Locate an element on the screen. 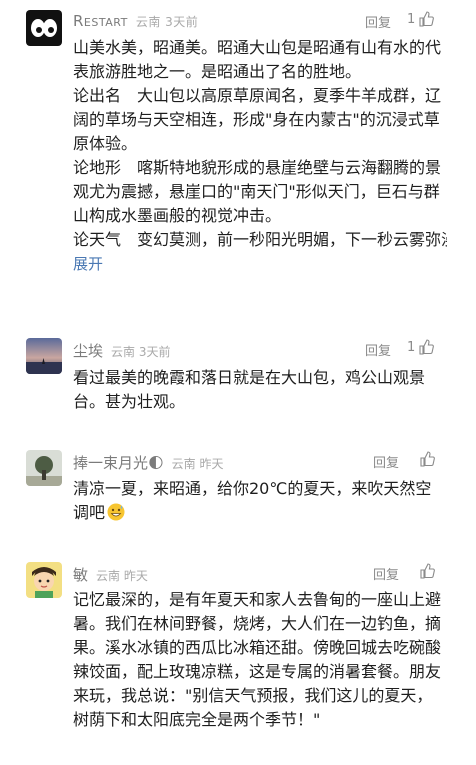  comment-body: 清凉一夏，来昭通，给你20℃的夏天，来吹天然空调吧 is located at coordinates (260, 501).